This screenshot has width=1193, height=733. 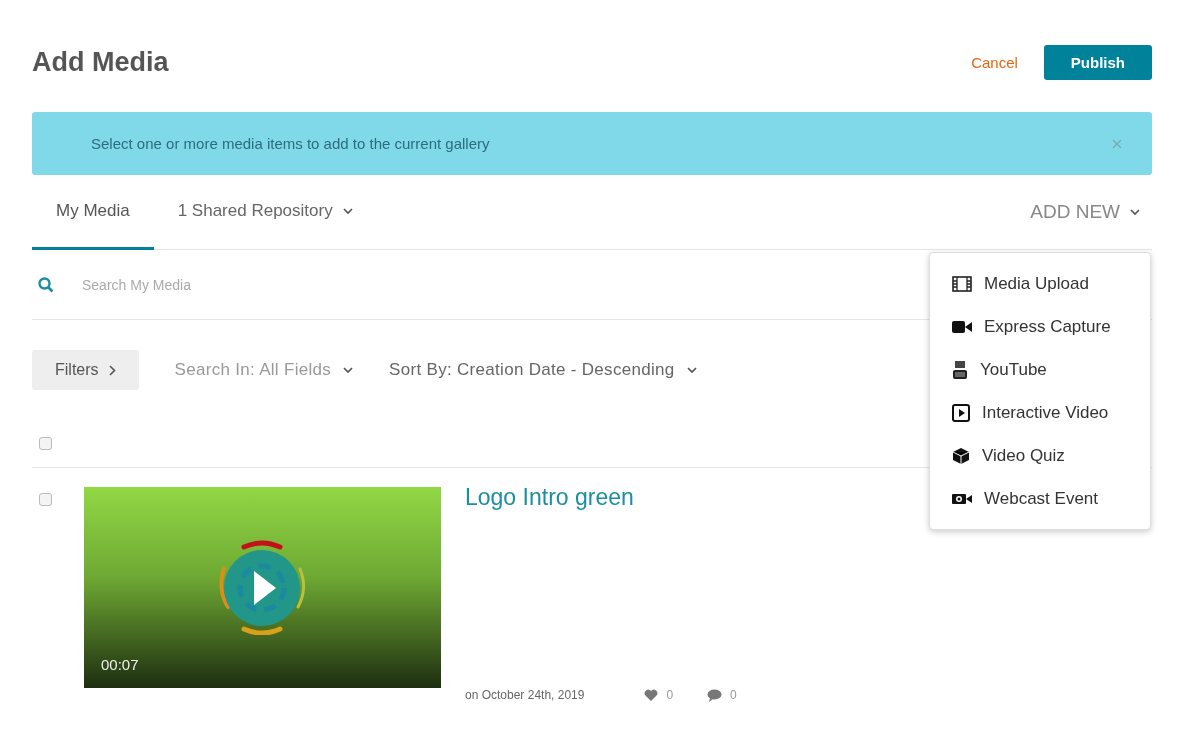 I want to click on tab: 1 Shared Repository, so click(x=265, y=212).